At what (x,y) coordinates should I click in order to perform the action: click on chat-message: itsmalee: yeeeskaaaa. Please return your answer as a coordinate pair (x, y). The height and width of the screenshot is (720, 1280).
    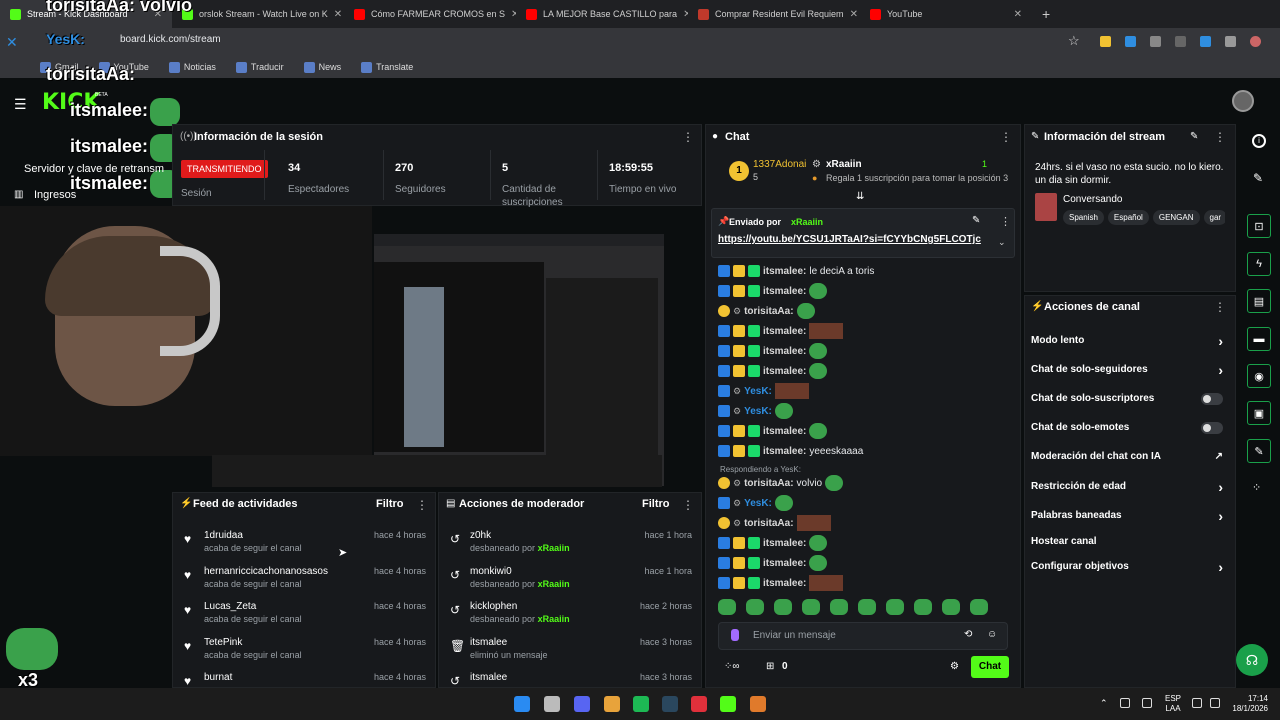
    Looking at the image, I should click on (790, 451).